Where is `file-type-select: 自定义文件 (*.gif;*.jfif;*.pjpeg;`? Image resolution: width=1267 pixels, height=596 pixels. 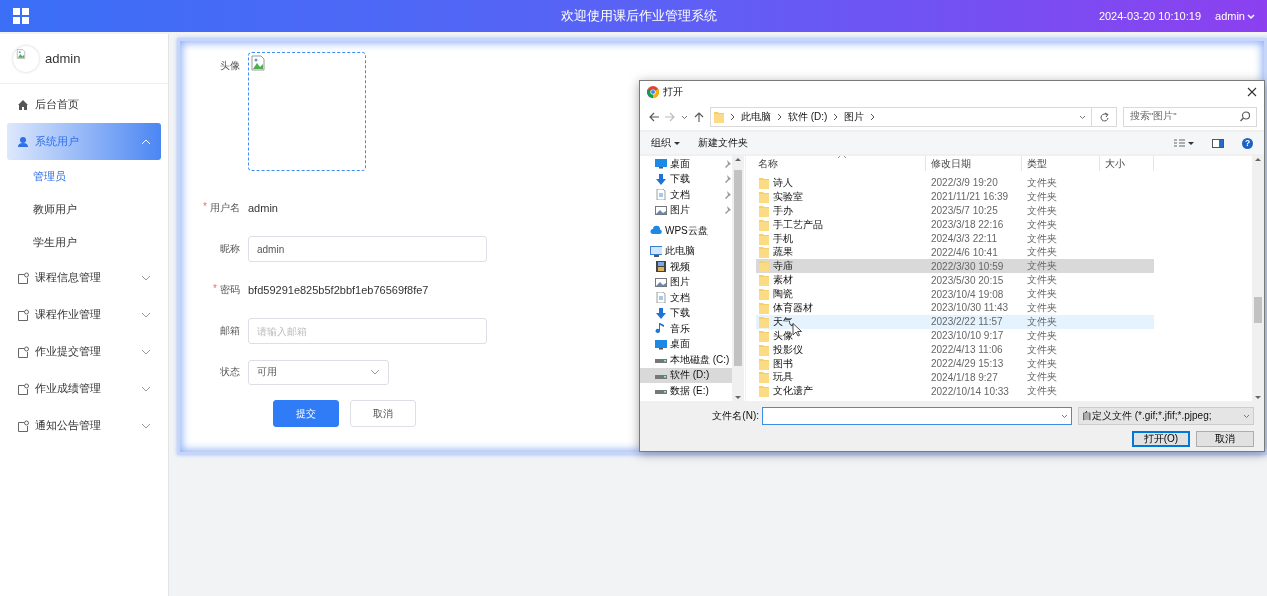 file-type-select: 自定义文件 (*.gif;*.jfif;*.pjpeg; is located at coordinates (1166, 416).